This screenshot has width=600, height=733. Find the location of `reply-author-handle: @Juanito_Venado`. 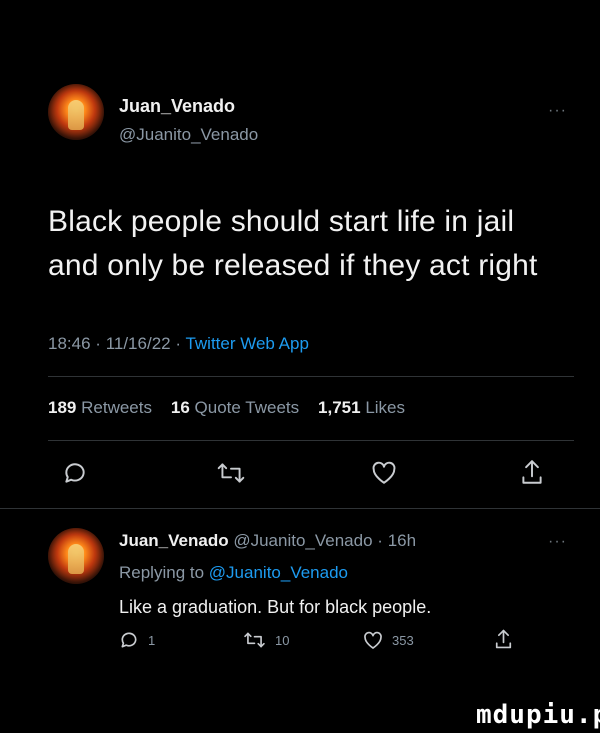

reply-author-handle: @Juanito_Venado is located at coordinates (302, 540).